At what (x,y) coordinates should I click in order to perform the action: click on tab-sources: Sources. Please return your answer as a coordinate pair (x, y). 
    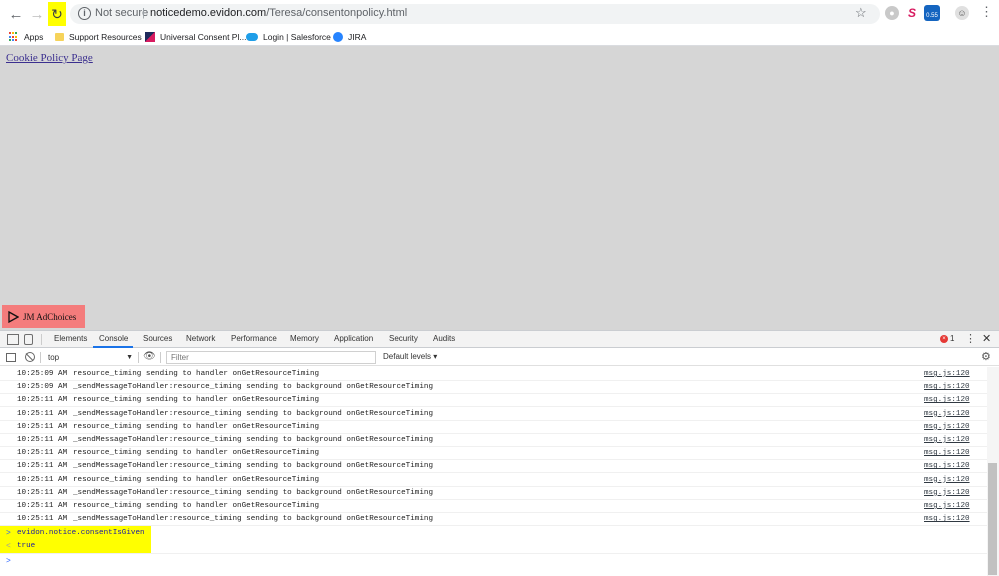
    Looking at the image, I should click on (157, 338).